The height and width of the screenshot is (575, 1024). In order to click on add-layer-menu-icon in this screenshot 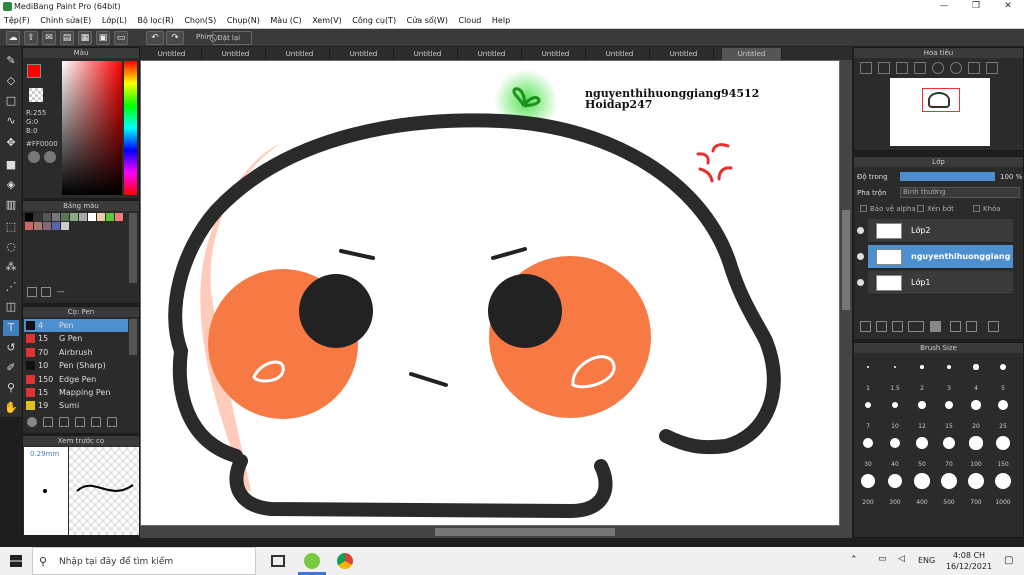, I will do `click(916, 326)`.